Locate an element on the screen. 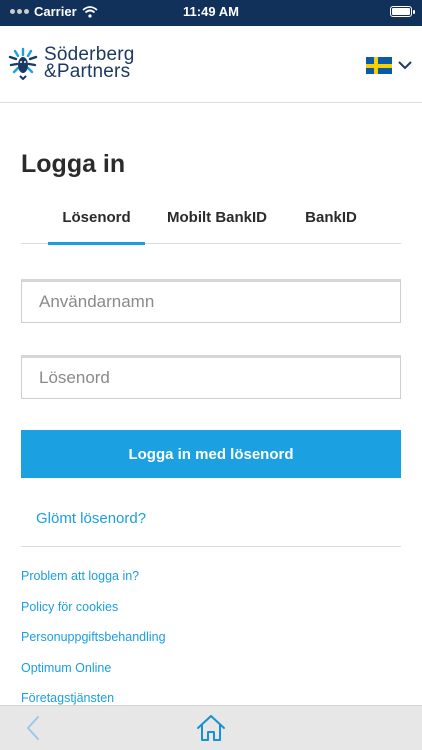 The image size is (422, 750). chevron-down-icon is located at coordinates (405, 65).